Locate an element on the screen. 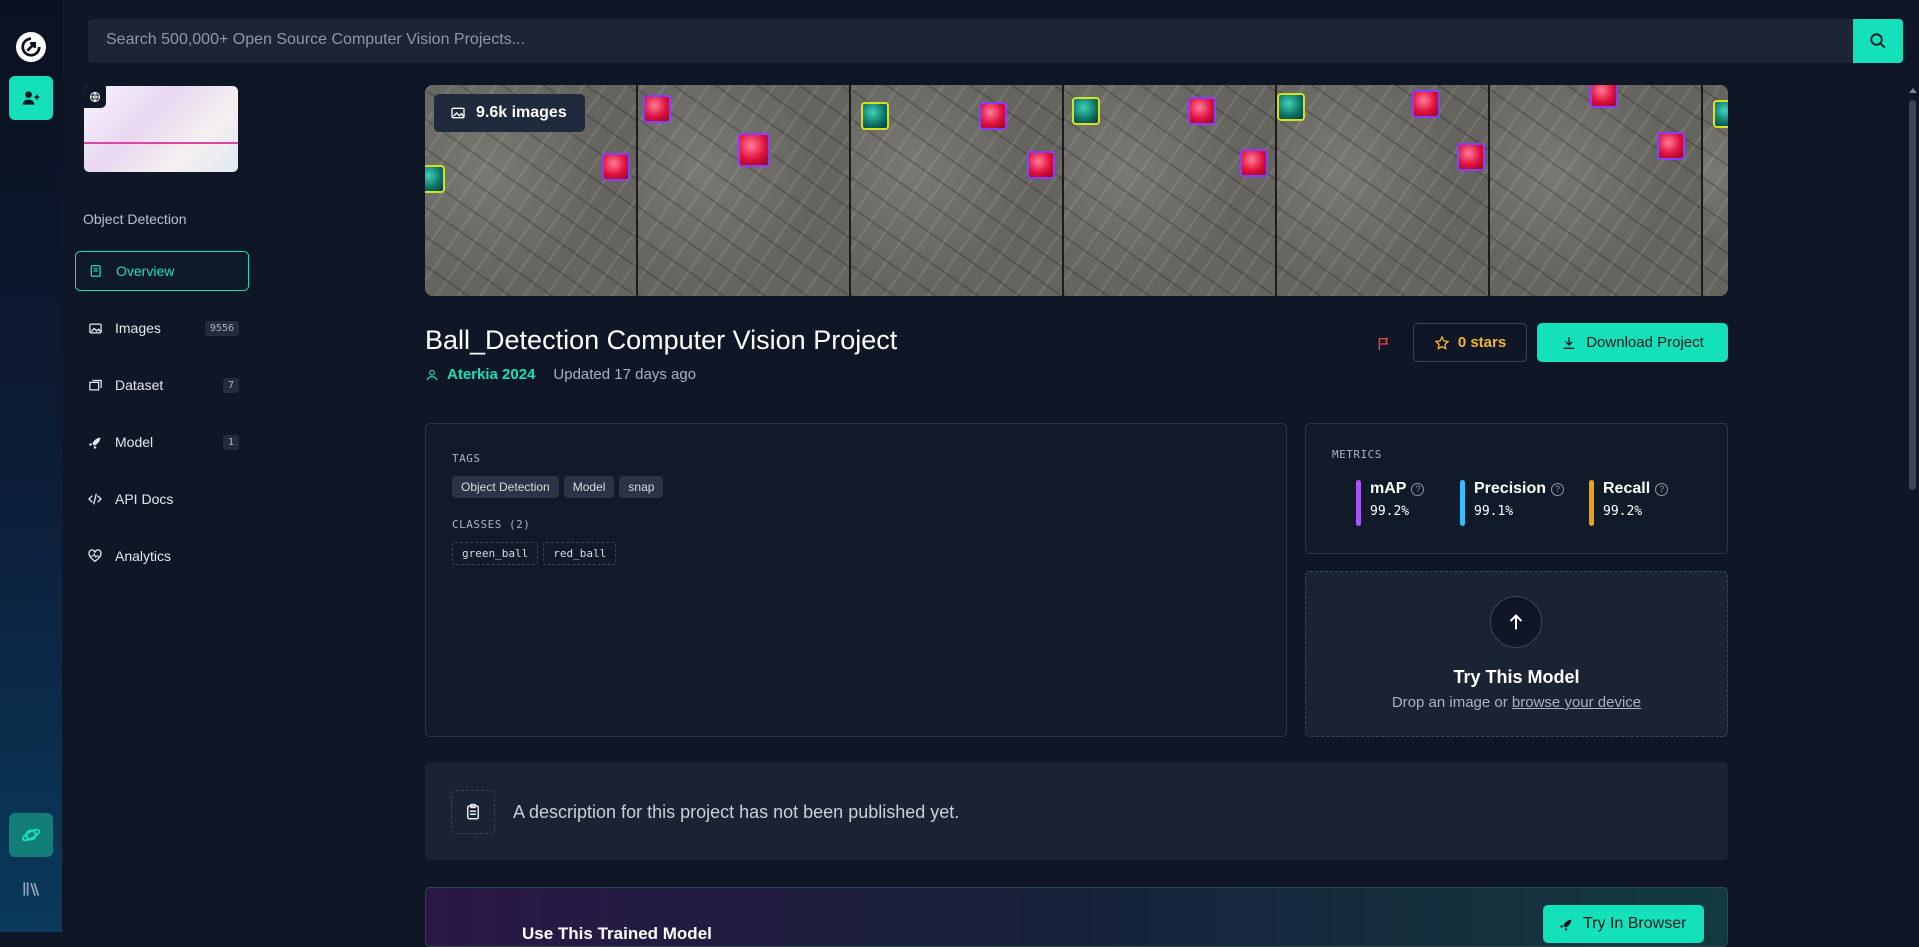 The width and height of the screenshot is (1919, 947). project-title: Ball_Detection Computer Vision Project is located at coordinates (661, 340).